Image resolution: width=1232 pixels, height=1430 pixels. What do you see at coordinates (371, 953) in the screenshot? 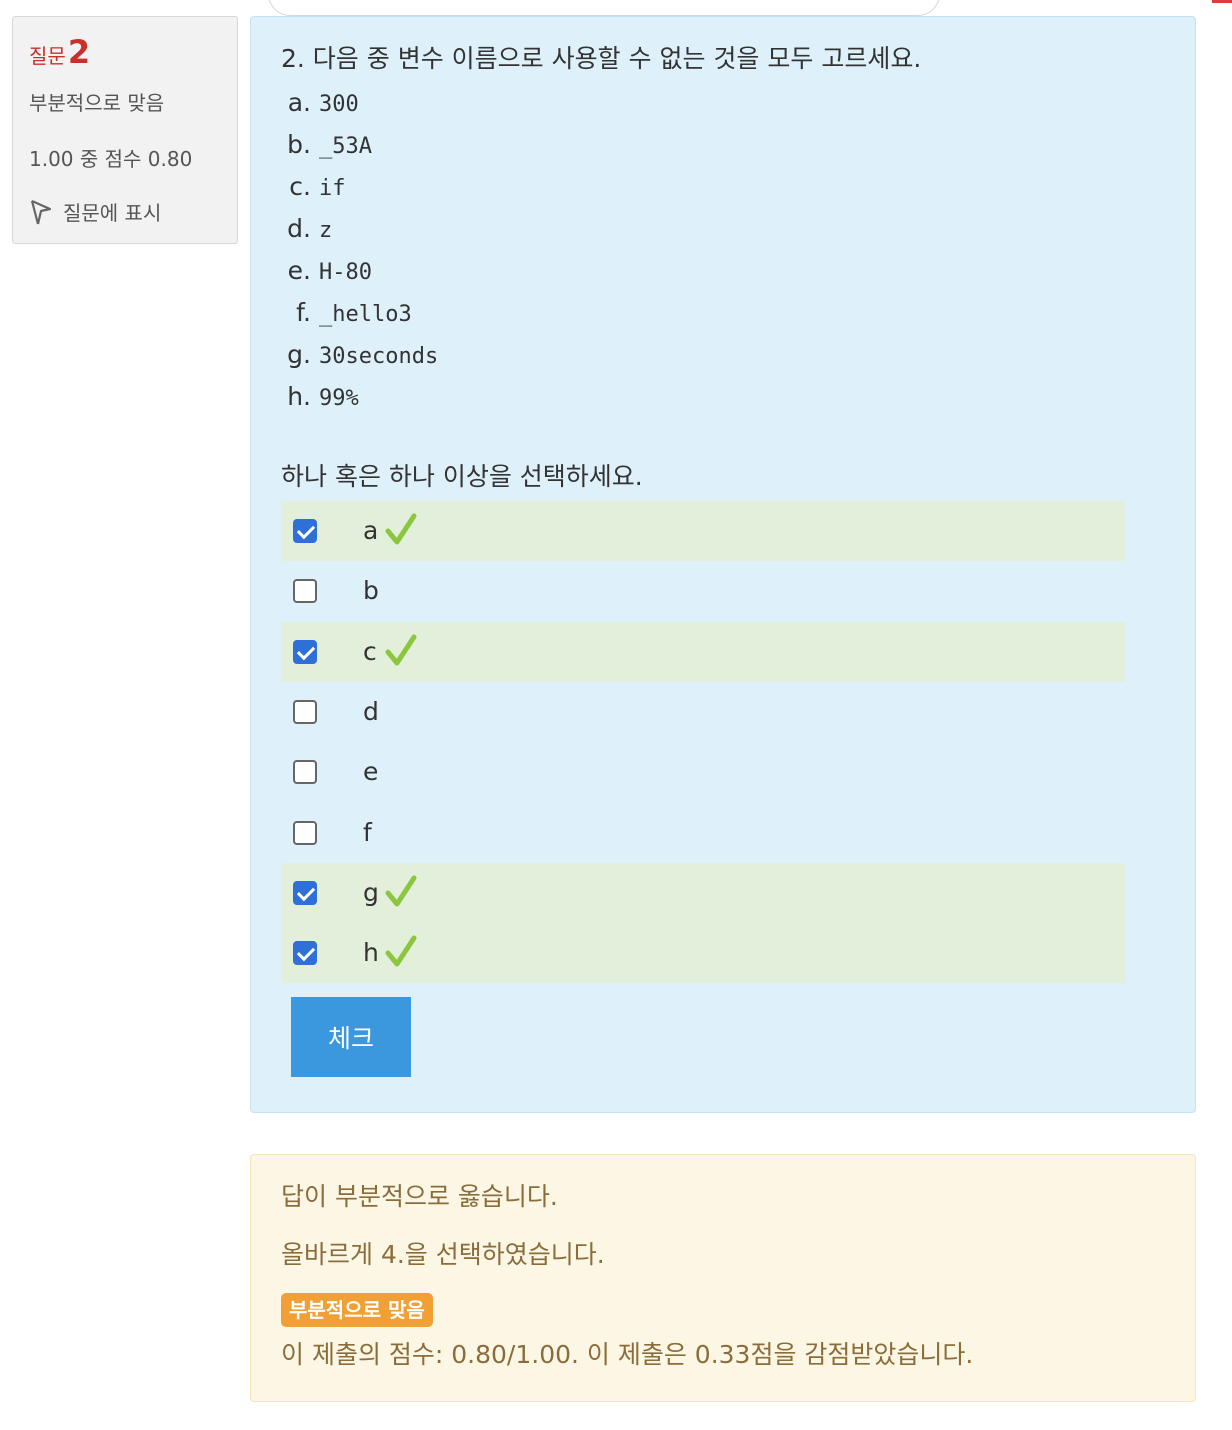
I see `answer-label: h` at bounding box center [371, 953].